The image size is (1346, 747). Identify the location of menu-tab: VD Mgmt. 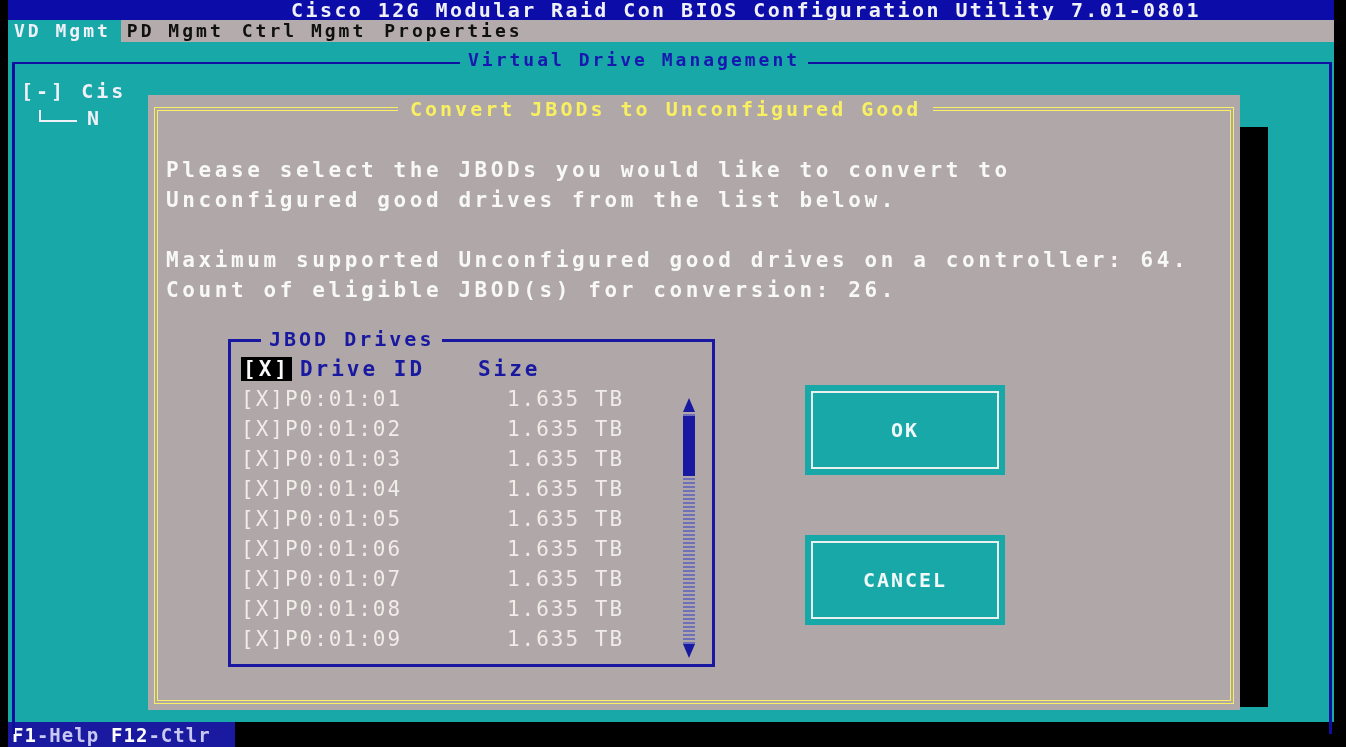
(64, 31).